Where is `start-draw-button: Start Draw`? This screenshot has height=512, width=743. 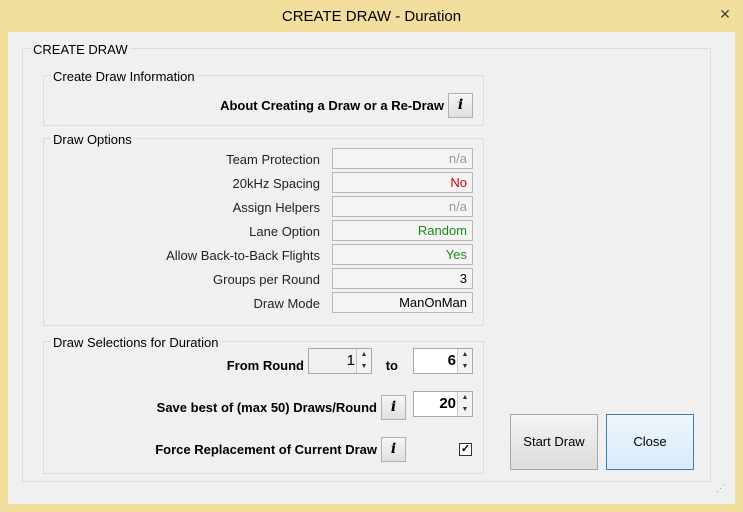 start-draw-button: Start Draw is located at coordinates (554, 442).